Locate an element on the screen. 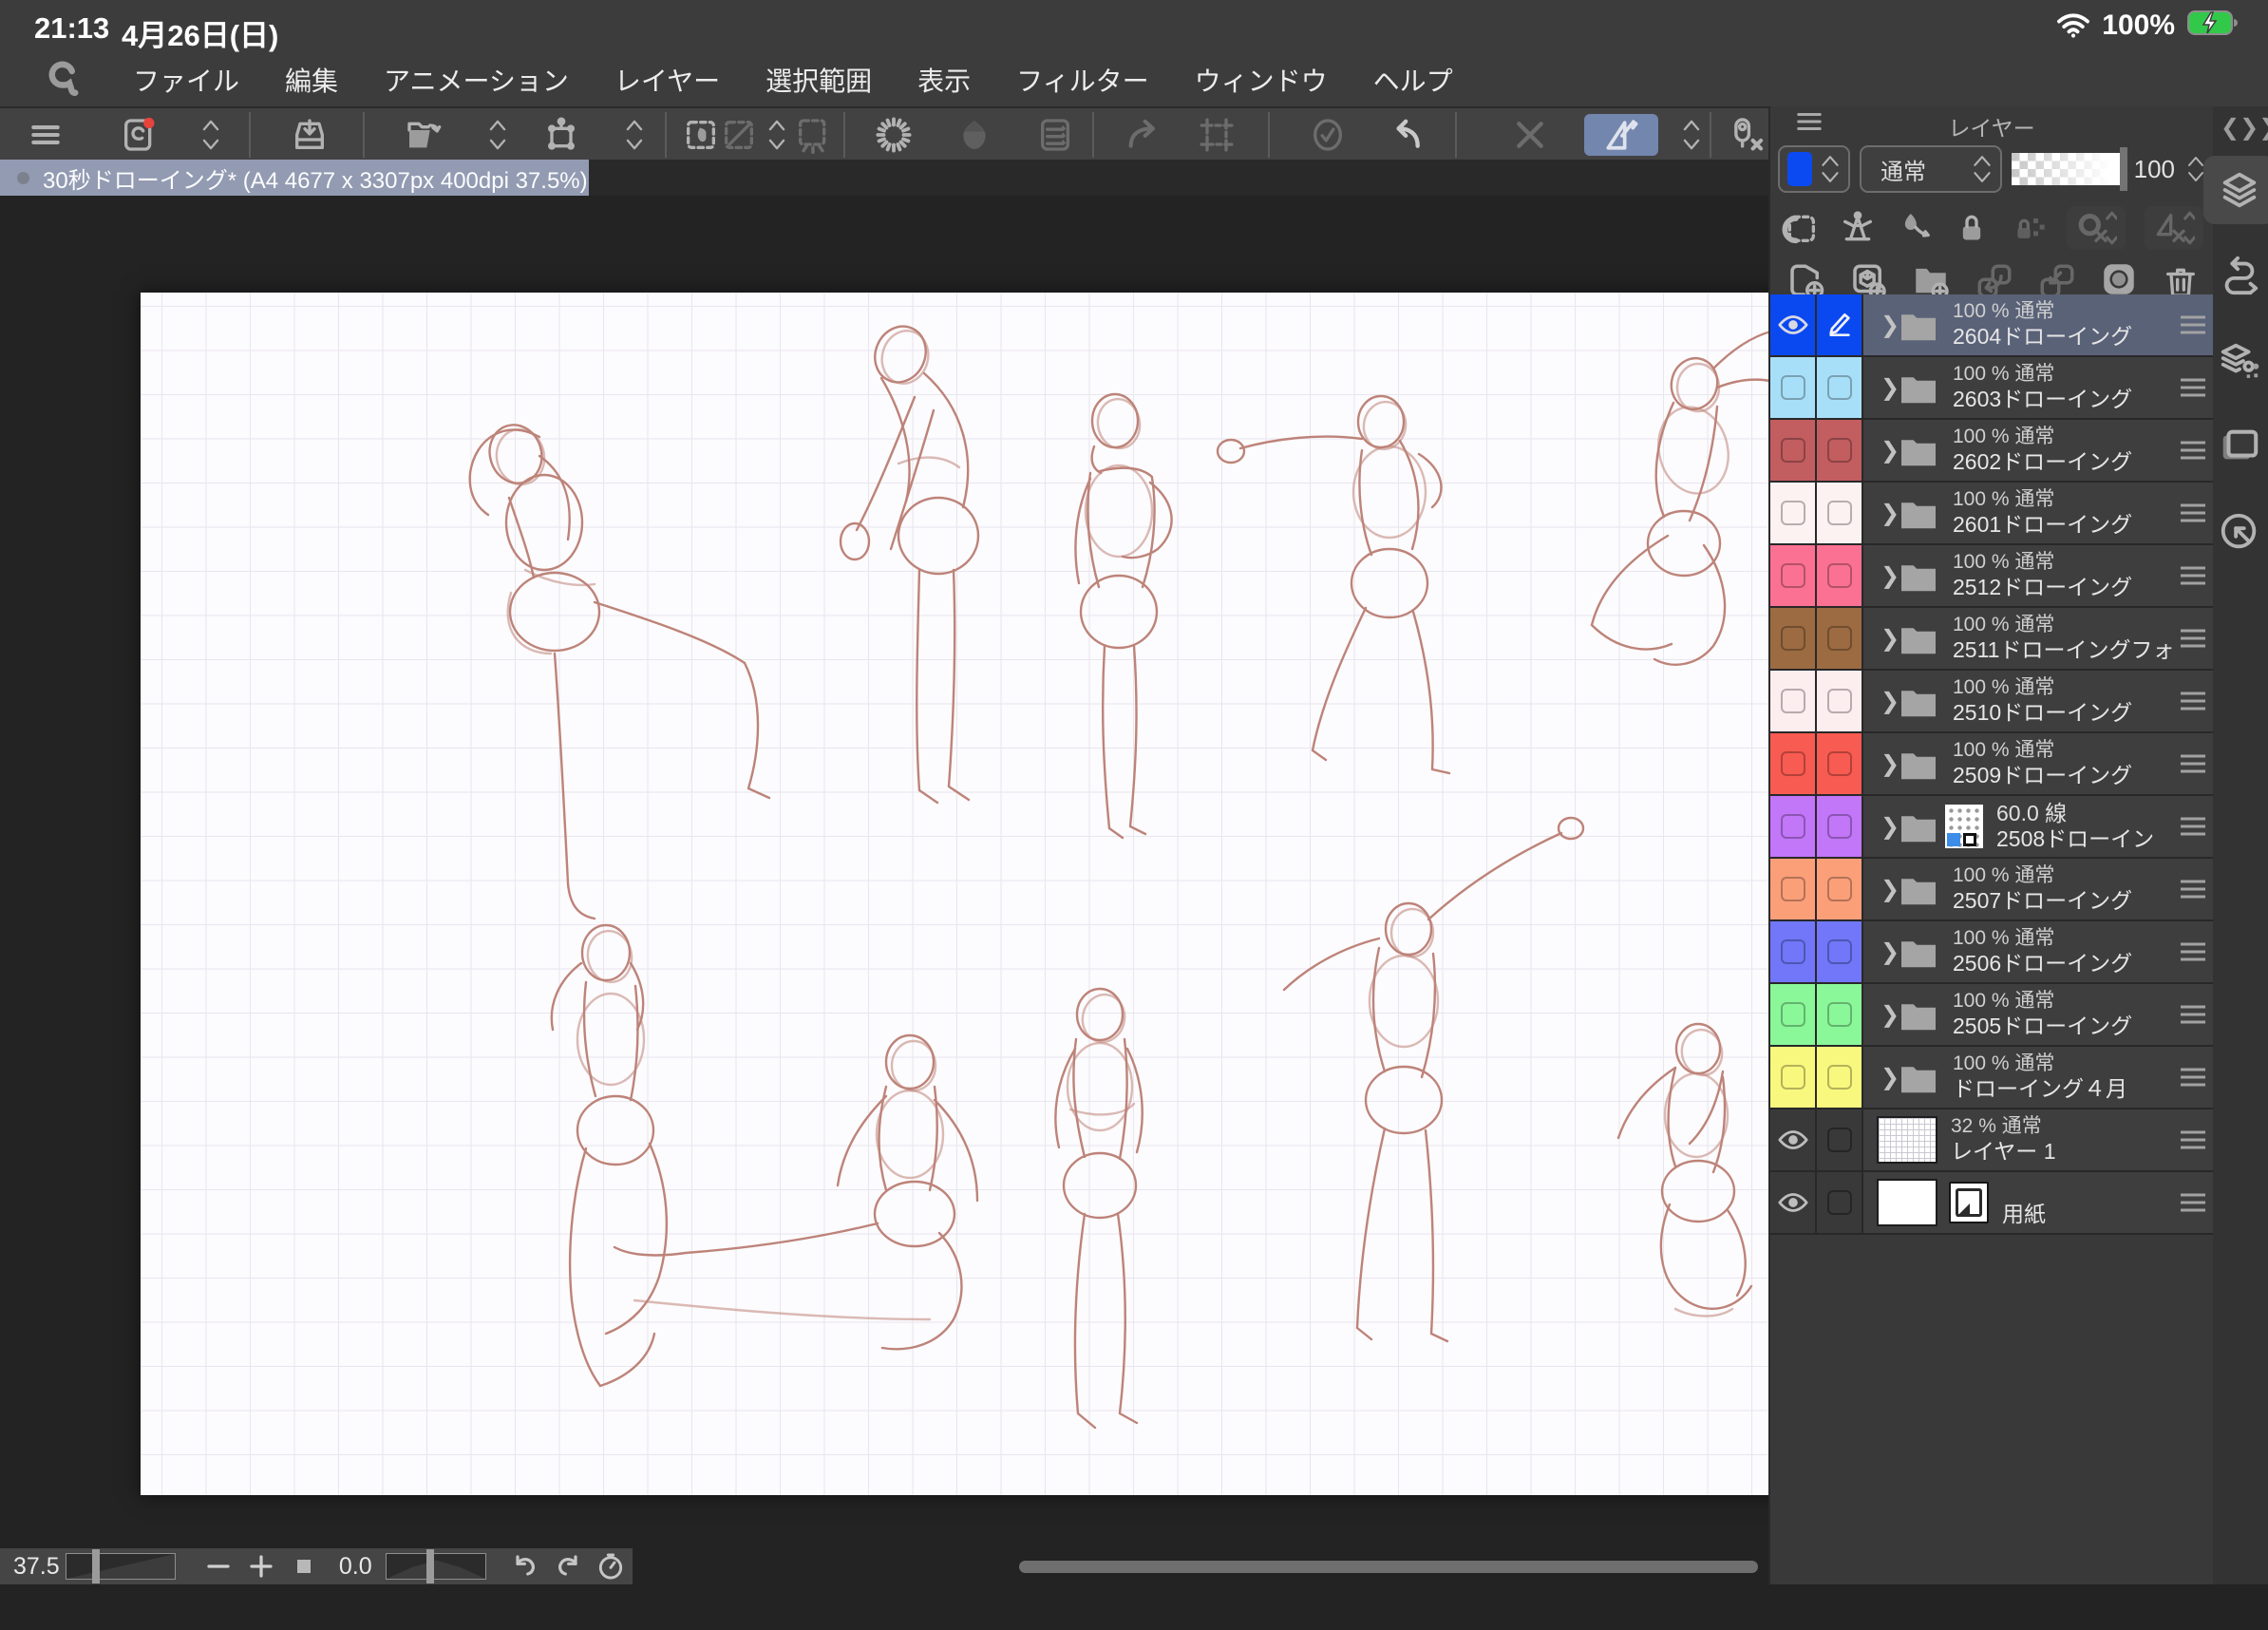  layer-row: ❯ 100 % 通常 2603ドローイング is located at coordinates (1993, 388).